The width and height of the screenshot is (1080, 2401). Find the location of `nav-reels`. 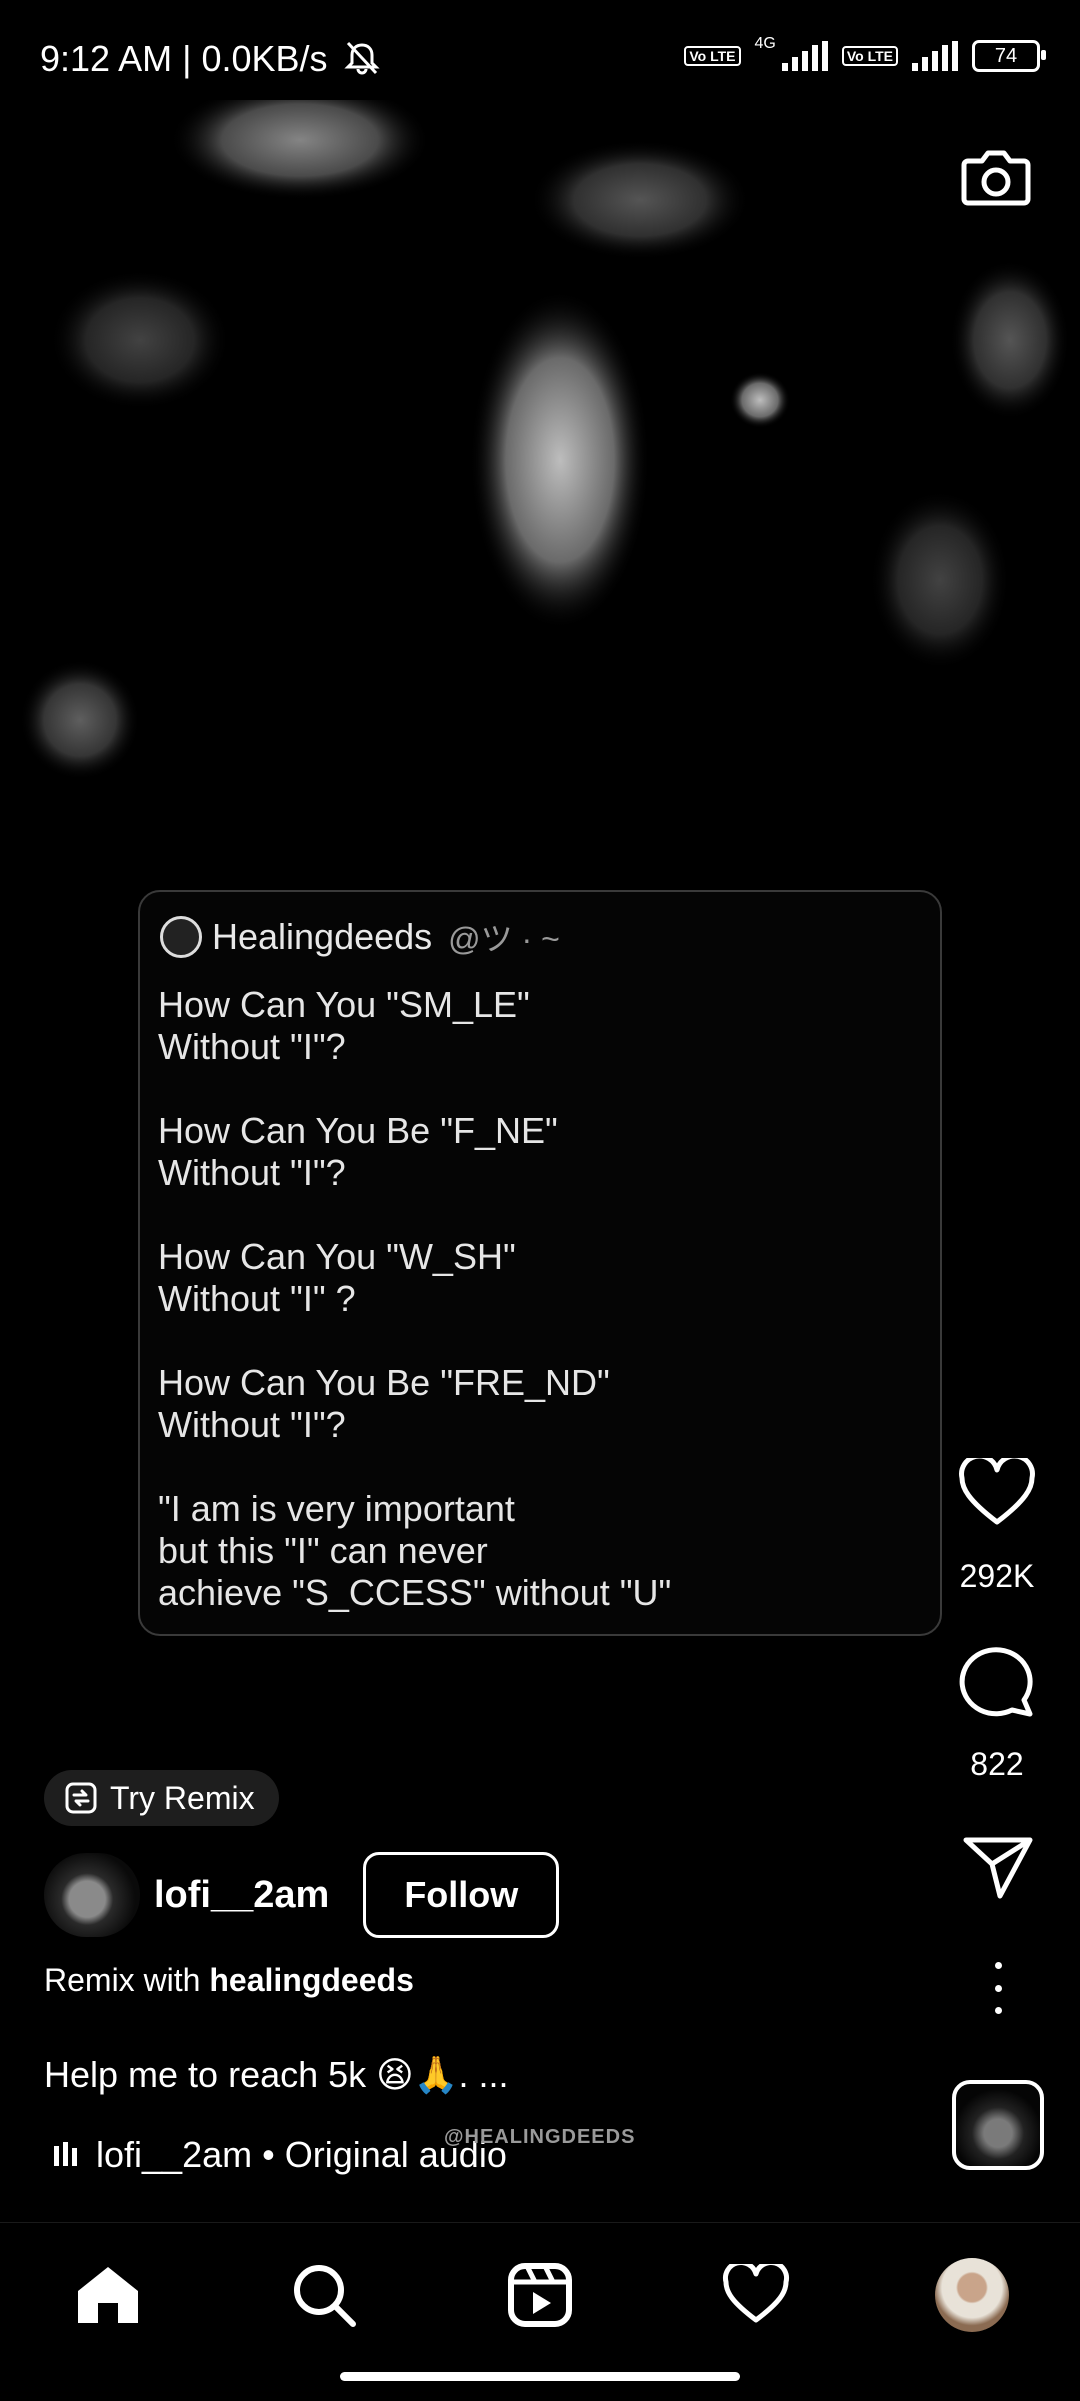

nav-reels is located at coordinates (540, 2295).